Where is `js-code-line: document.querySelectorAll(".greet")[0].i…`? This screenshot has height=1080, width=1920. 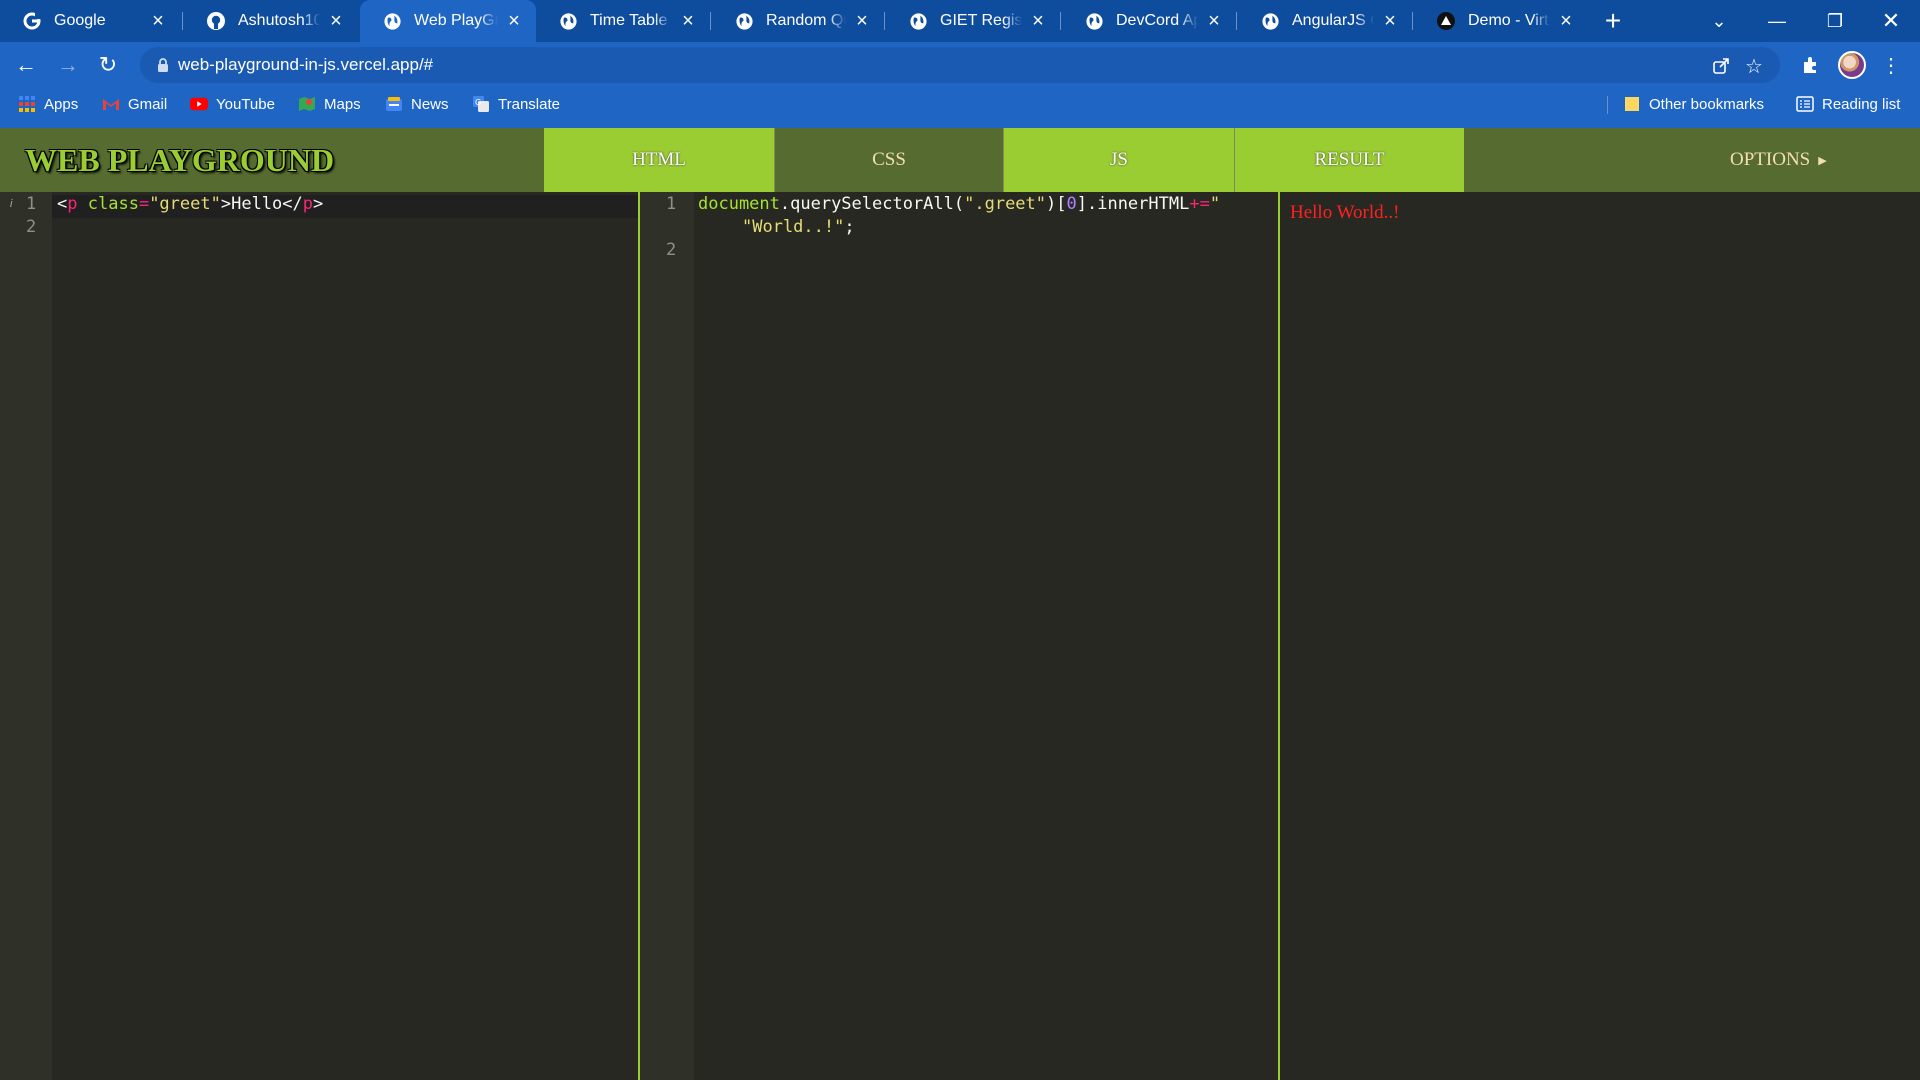 js-code-line: document.querySelectorAll(".greet")[0].i… is located at coordinates (959, 204).